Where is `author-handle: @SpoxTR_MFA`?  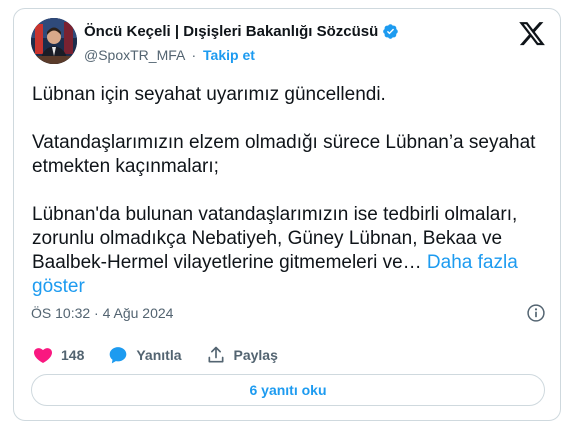 author-handle: @SpoxTR_MFA is located at coordinates (134, 55).